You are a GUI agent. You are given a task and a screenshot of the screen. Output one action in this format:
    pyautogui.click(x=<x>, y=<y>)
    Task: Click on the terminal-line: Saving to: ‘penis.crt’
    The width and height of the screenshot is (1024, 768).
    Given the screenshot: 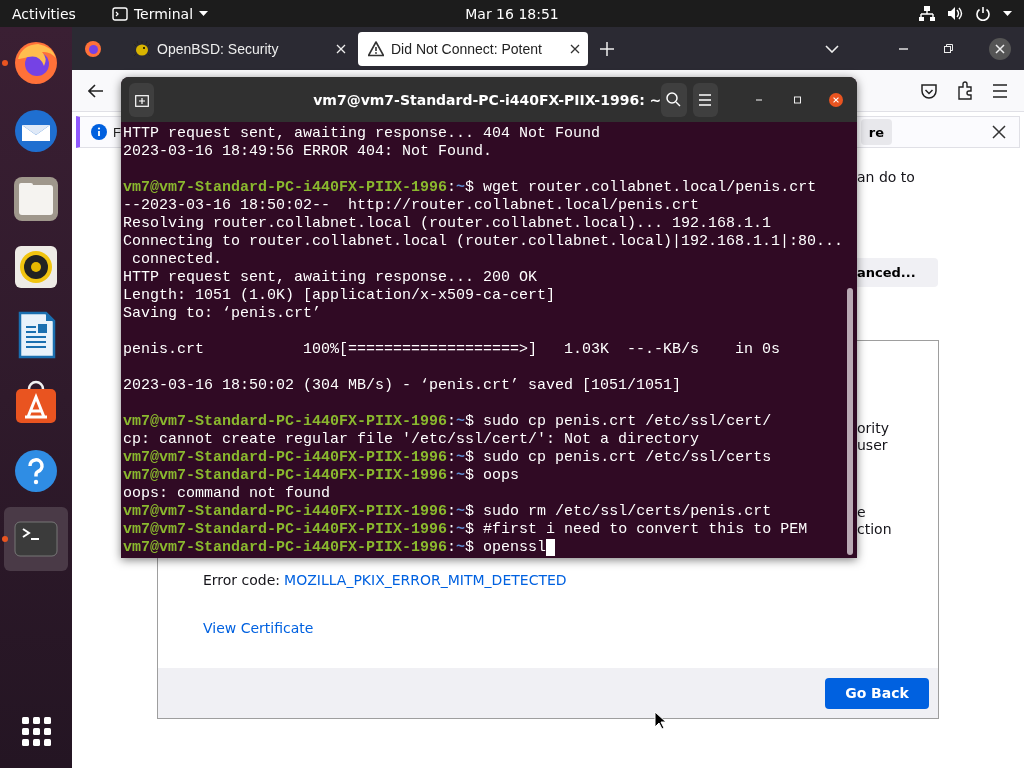 What is the action you would take?
    pyautogui.click(x=222, y=314)
    